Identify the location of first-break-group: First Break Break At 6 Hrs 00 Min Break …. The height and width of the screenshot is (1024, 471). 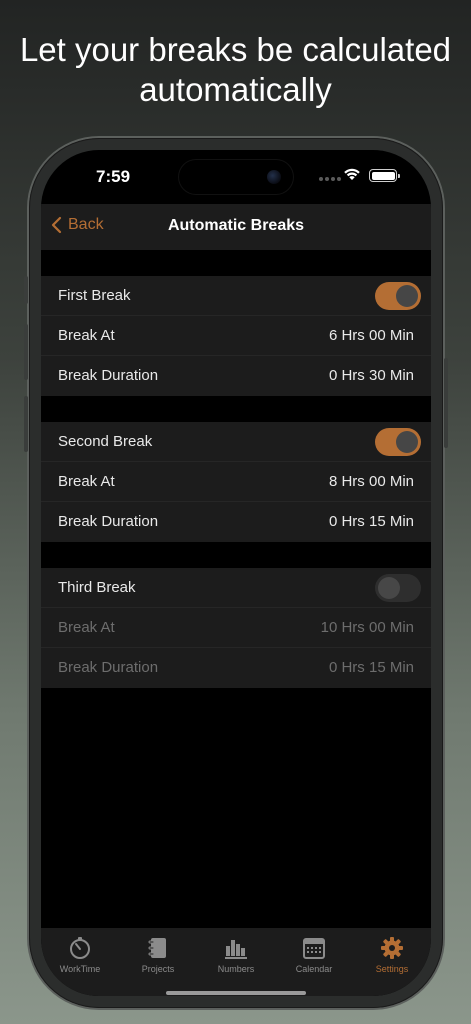
(236, 336).